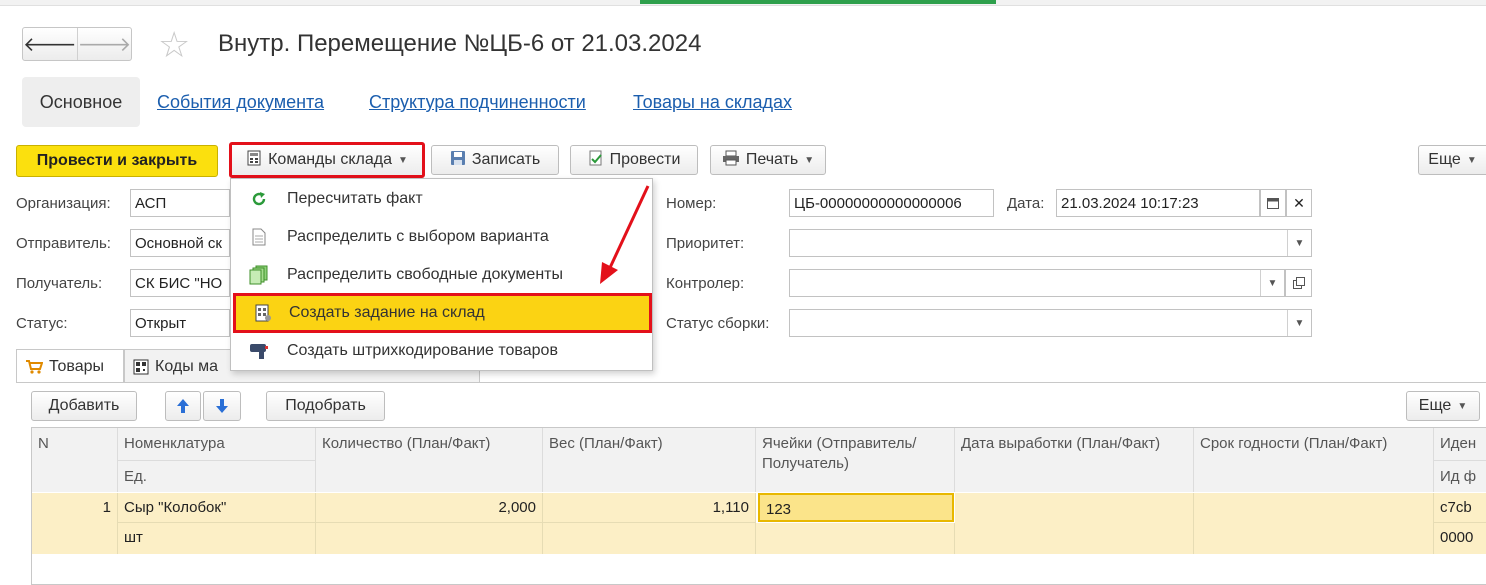  What do you see at coordinates (217, 538) in the screenshot?
I see `row-unit-cell: шт` at bounding box center [217, 538].